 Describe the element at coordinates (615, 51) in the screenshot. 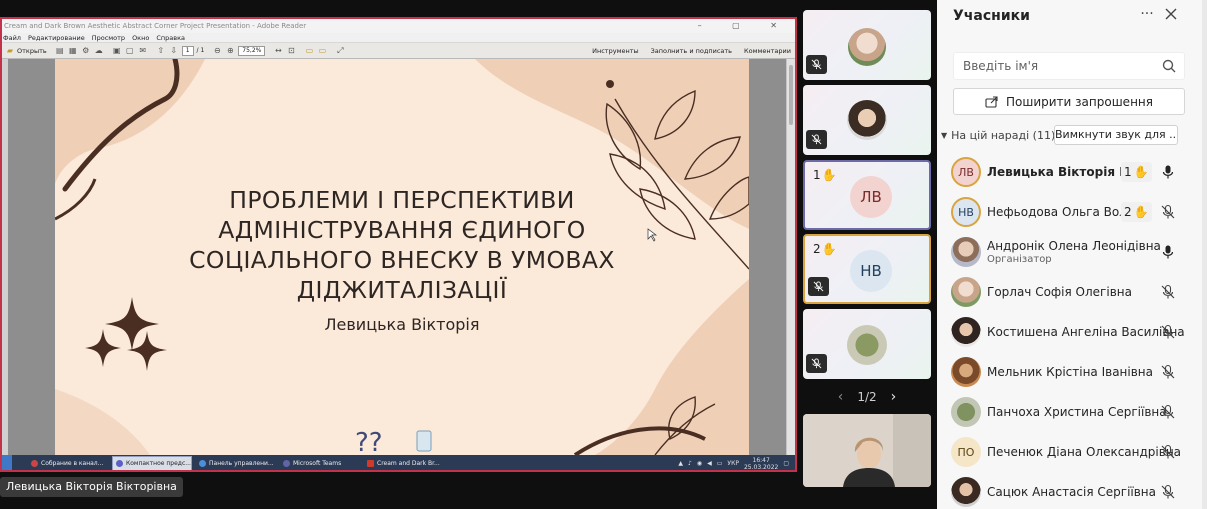

I see `tools-button: Инструменты` at that location.